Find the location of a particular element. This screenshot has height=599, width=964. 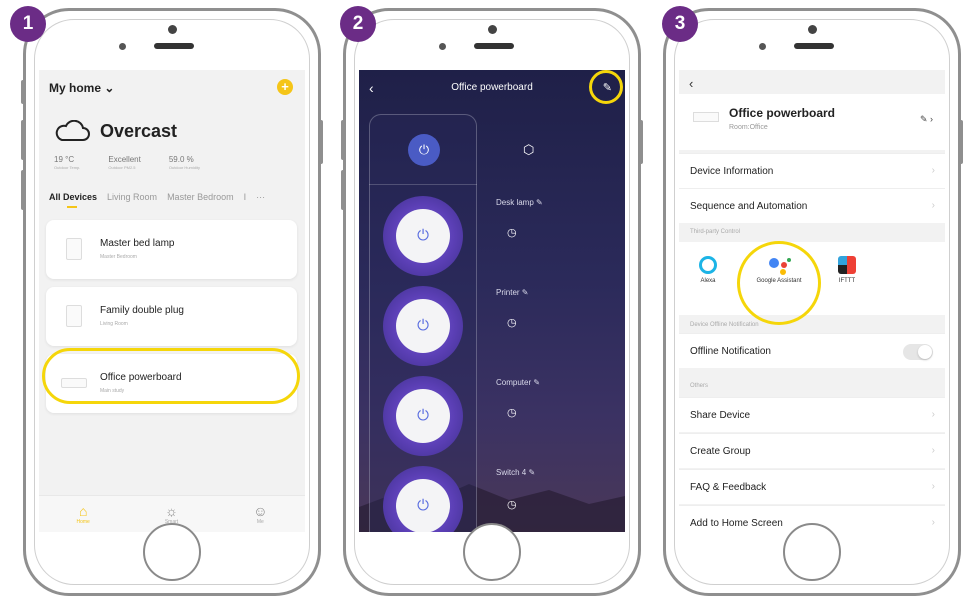

stat-value: 59.0 % is located at coordinates (181, 159).